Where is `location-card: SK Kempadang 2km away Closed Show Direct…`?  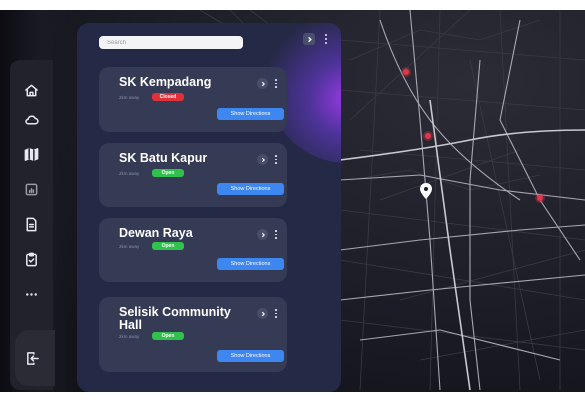
location-card: SK Kempadang 2km away Closed Show Direct… is located at coordinates (193, 99).